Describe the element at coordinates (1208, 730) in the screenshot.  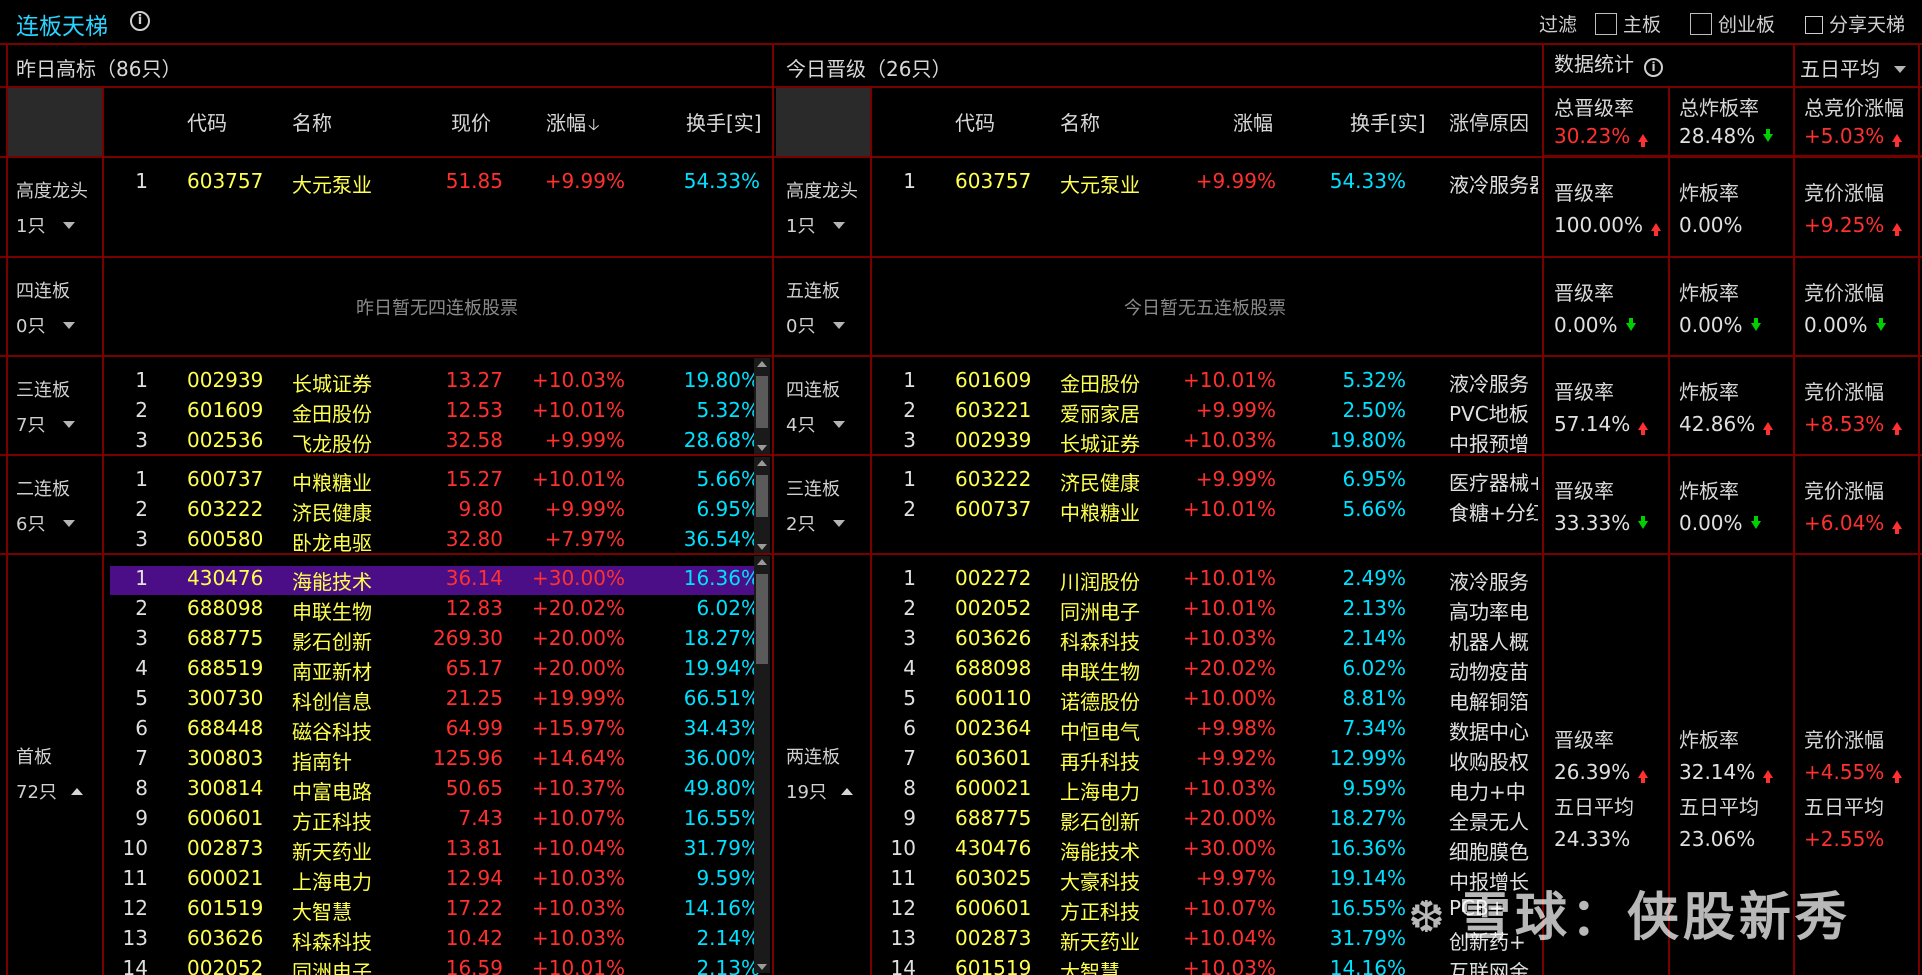
I see `table-row: 6 002364 中恒电气 +9.98% 7.34% 数据中心` at that location.